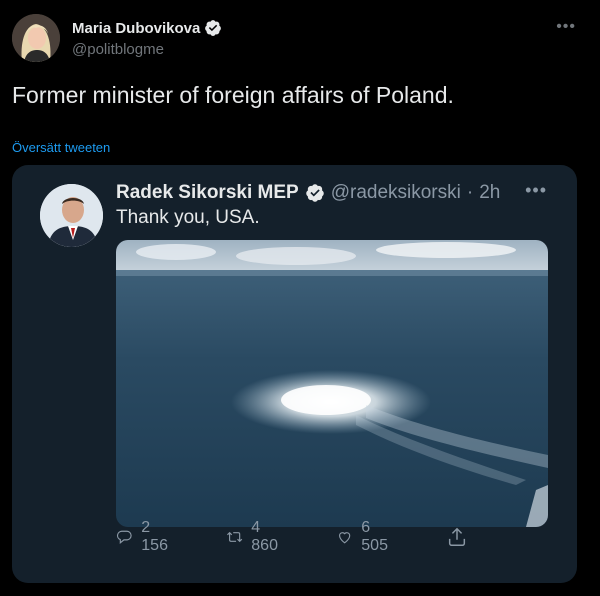 The width and height of the screenshot is (600, 596). I want to click on author-name-text: Maria Dubovikova, so click(136, 28).